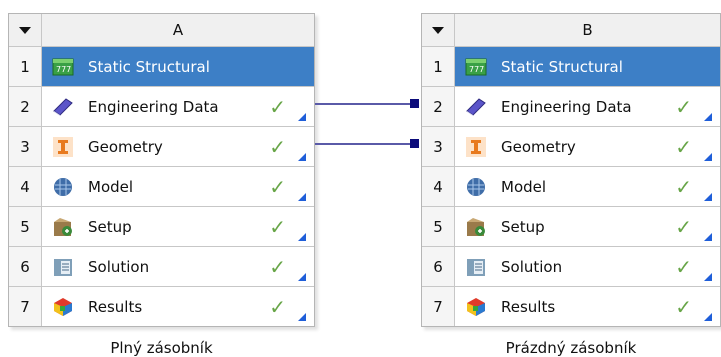 This screenshot has height=357, width=721. Describe the element at coordinates (571, 266) in the screenshot. I see `system-b-row-6: 6 Solution ✓` at that location.